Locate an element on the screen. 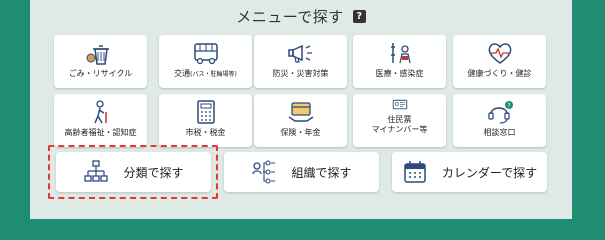 This screenshot has height=240, width=605. category-label-line1: 住民票 is located at coordinates (399, 119).